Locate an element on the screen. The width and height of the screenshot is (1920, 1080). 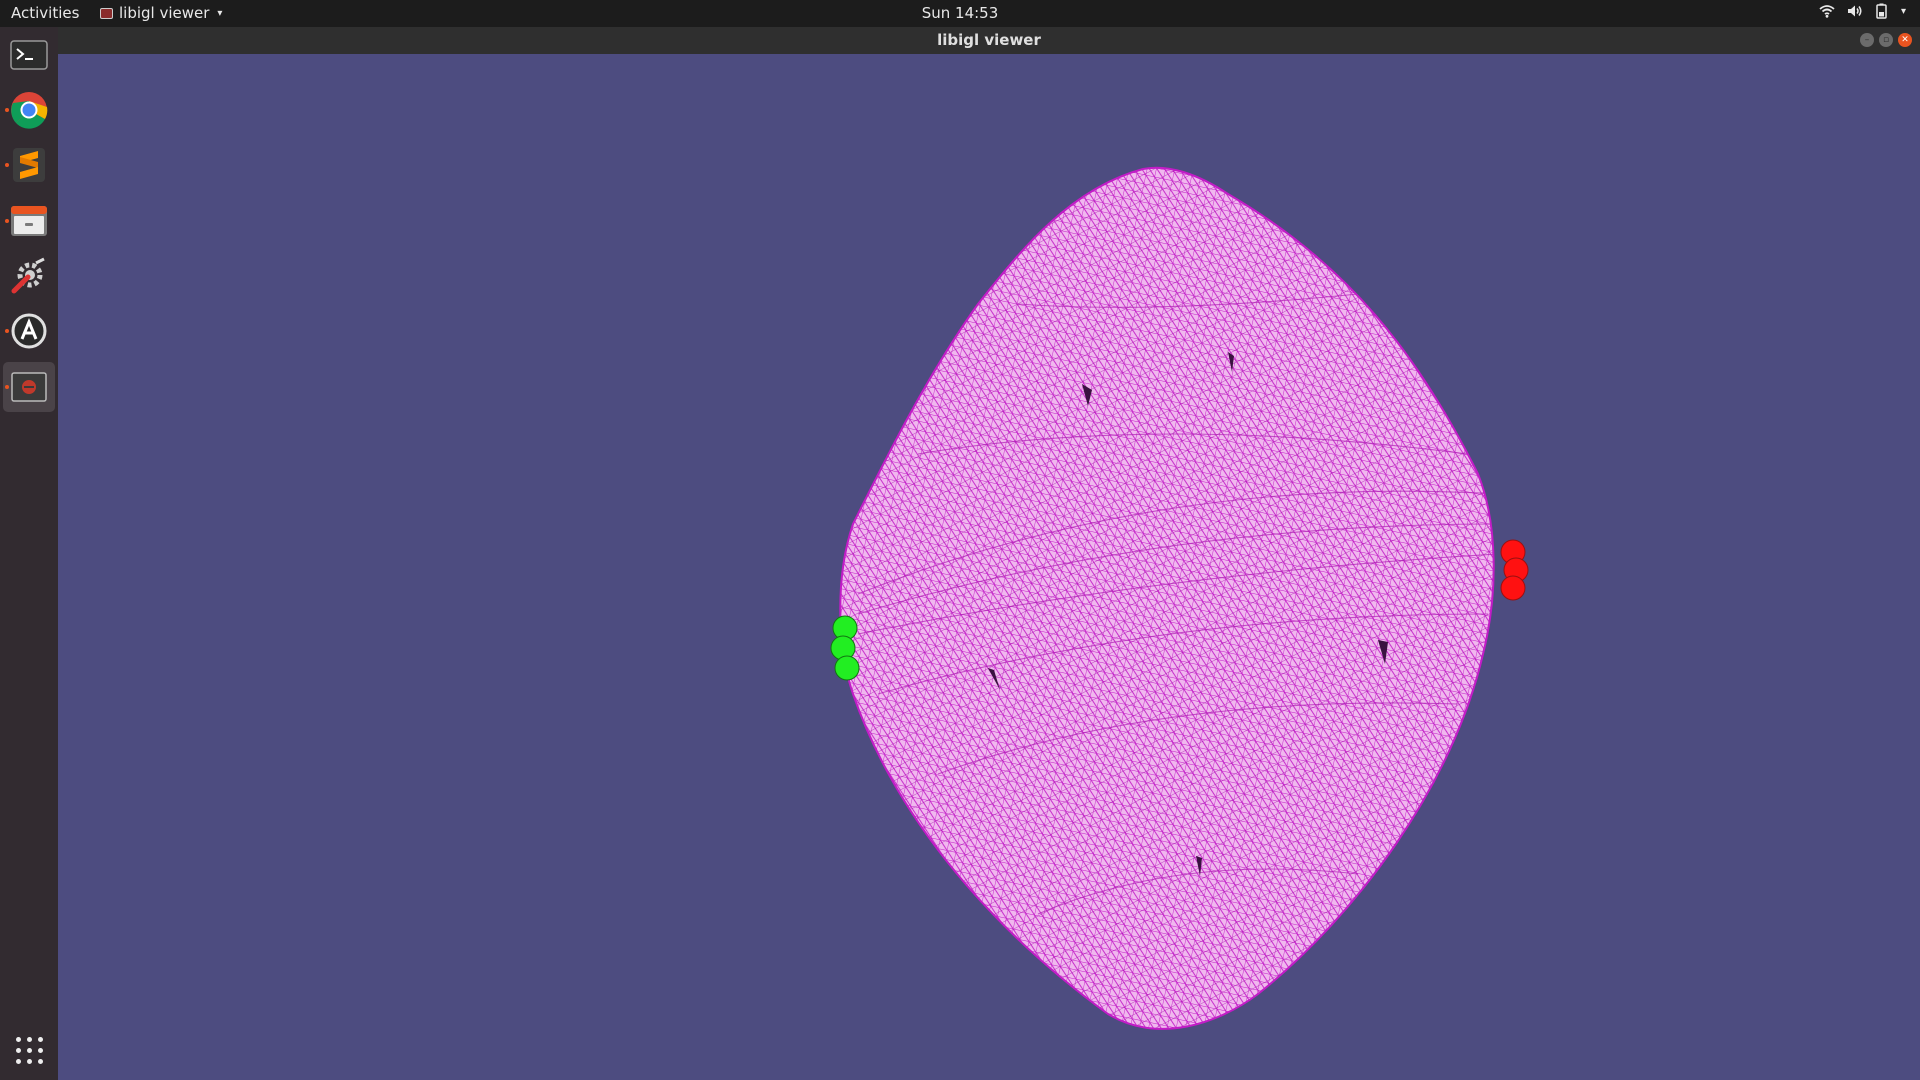
sublime-text-icon is located at coordinates (29, 165).